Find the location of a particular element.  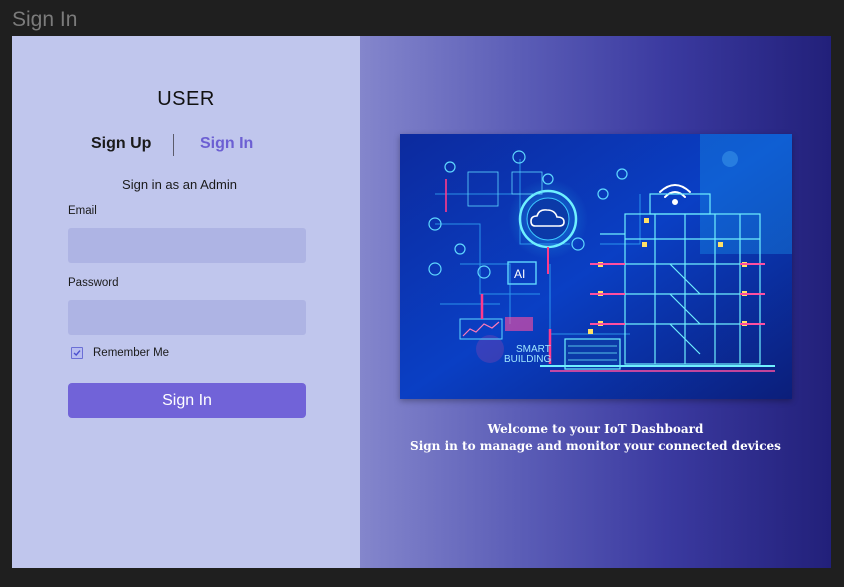

password-label: Password is located at coordinates (93, 283).